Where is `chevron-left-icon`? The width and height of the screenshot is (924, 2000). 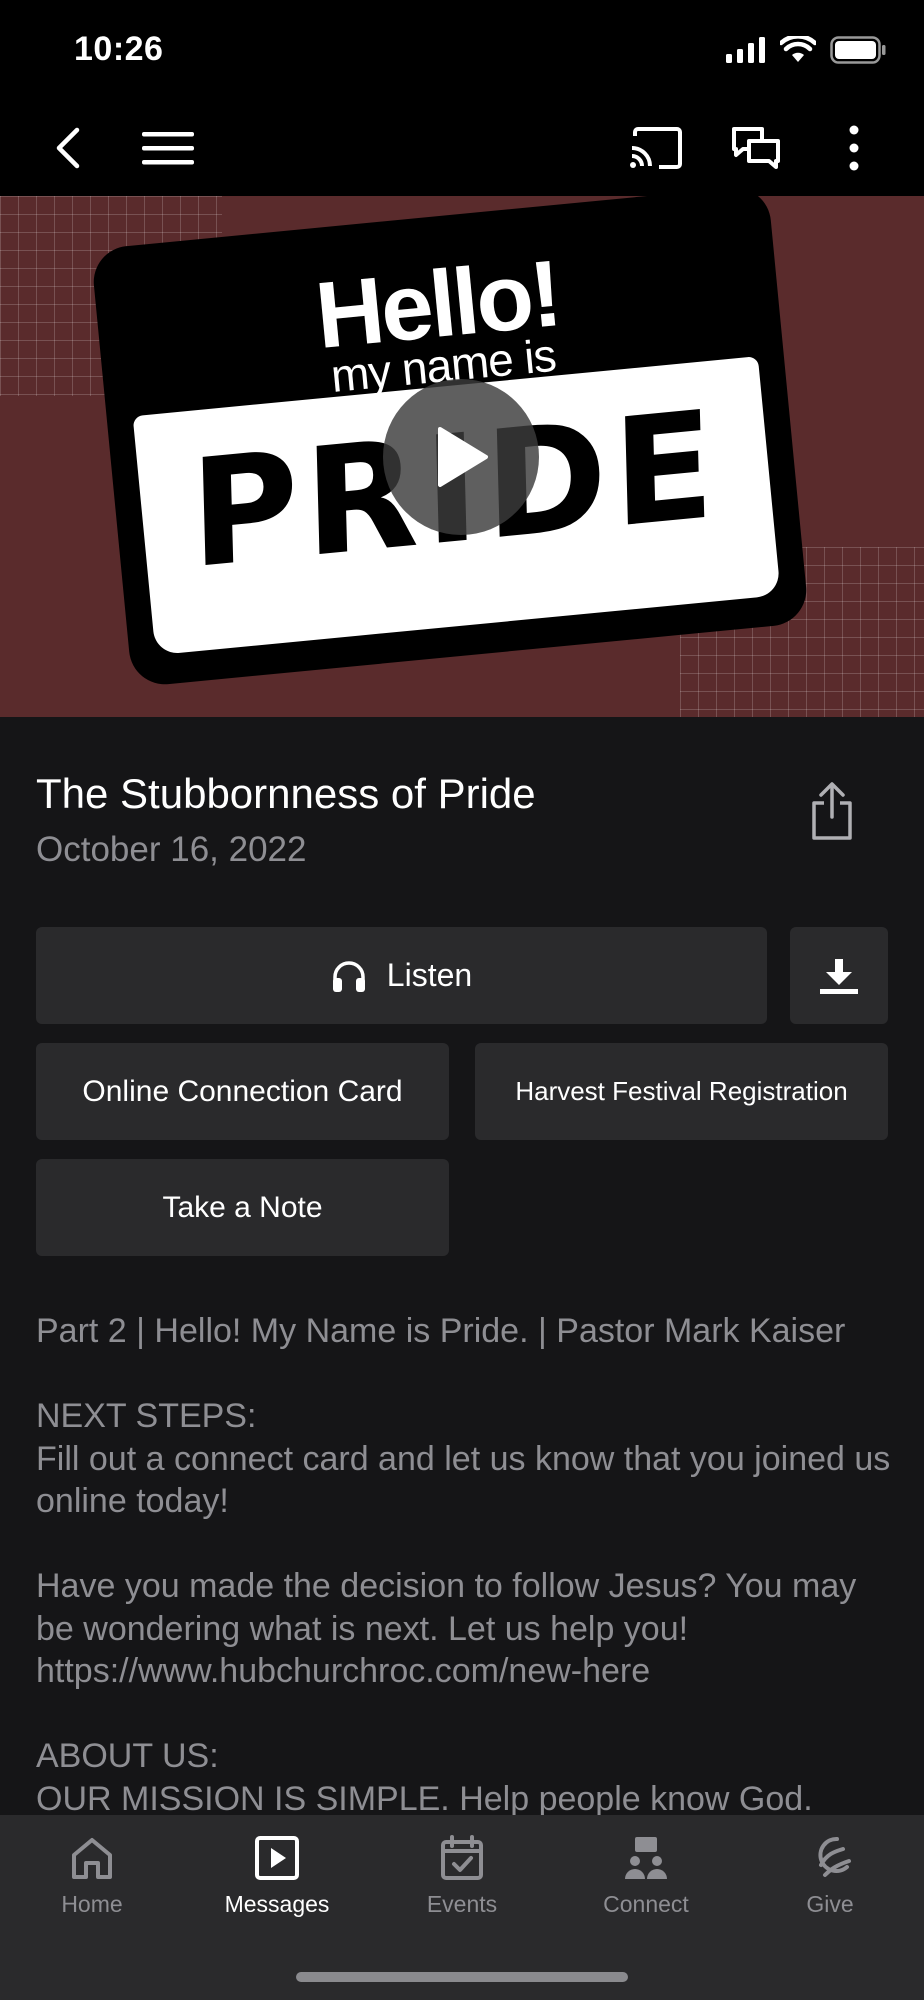
chevron-left-icon is located at coordinates (68, 148).